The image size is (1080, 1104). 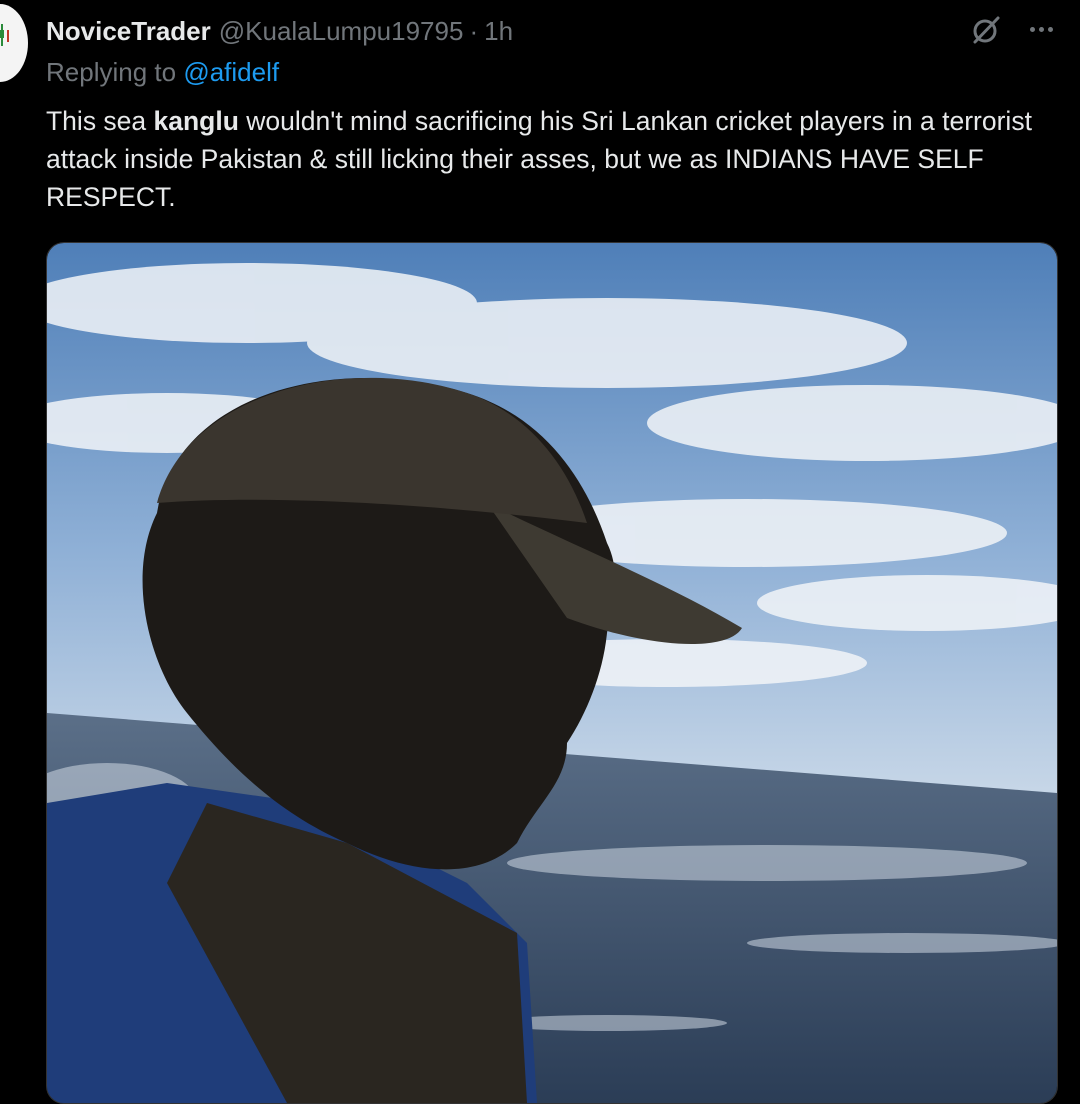 I want to click on display-name: NoviceTrader, so click(x=128, y=31).